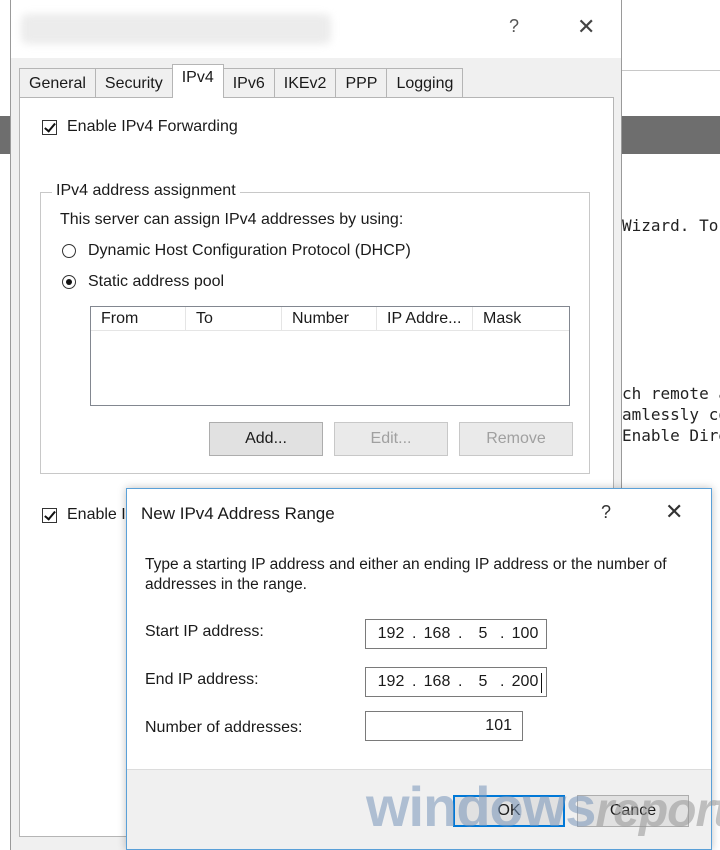 This screenshot has height=850, width=720. What do you see at coordinates (633, 811) in the screenshot?
I see `cancel-button: Cance` at bounding box center [633, 811].